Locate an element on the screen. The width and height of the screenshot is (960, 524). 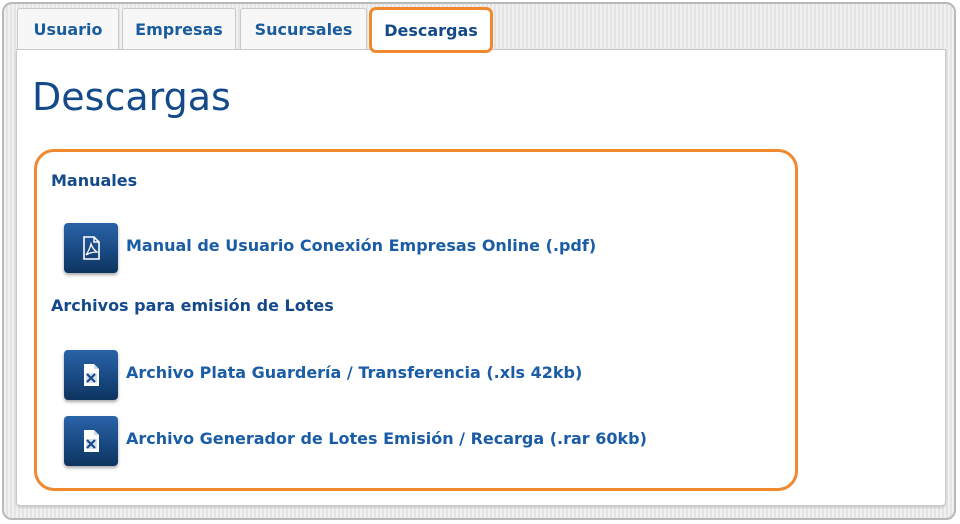
tab-usuario: Usuario is located at coordinates (68, 28).